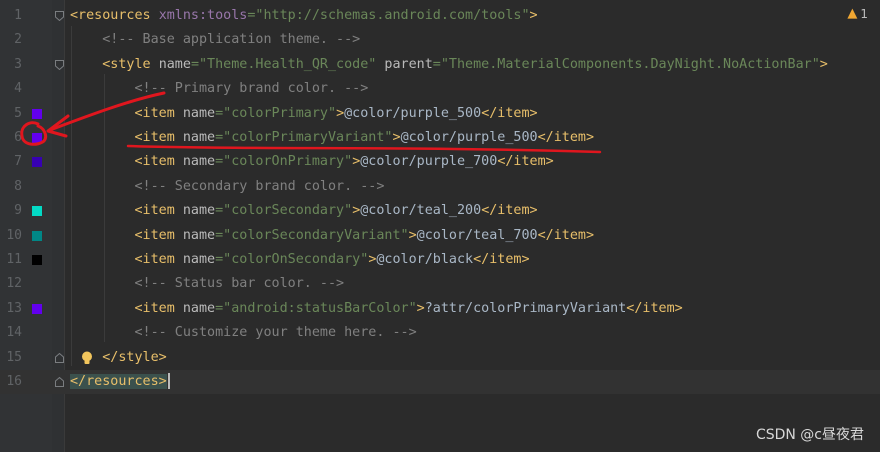 The height and width of the screenshot is (452, 880). Describe the element at coordinates (18, 162) in the screenshot. I see `line-number: 7` at that location.